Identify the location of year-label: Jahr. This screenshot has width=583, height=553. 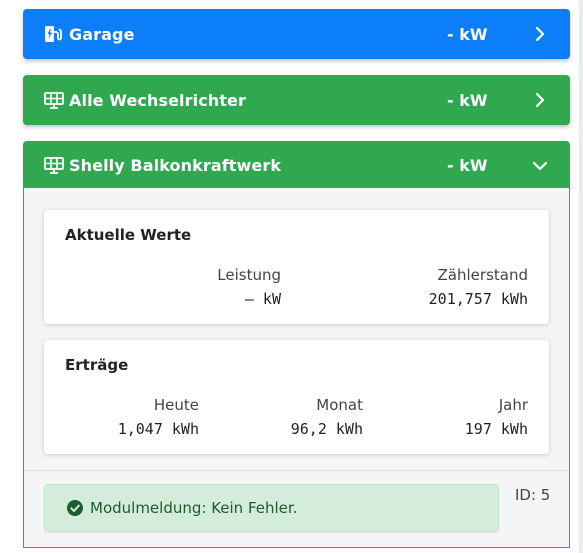
(513, 405).